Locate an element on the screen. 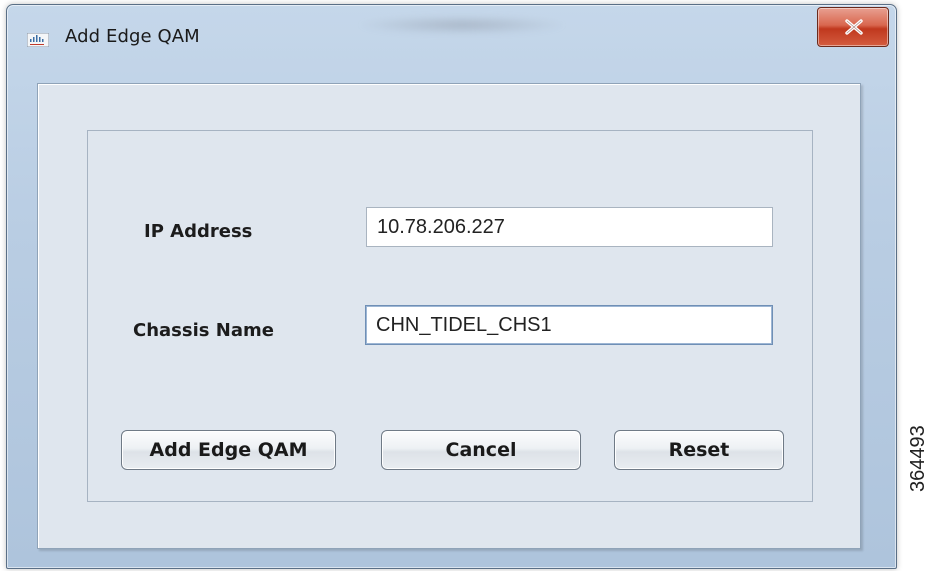 Image resolution: width=943 pixels, height=571 pixels. figure-id-label: 364493 is located at coordinates (918, 458).